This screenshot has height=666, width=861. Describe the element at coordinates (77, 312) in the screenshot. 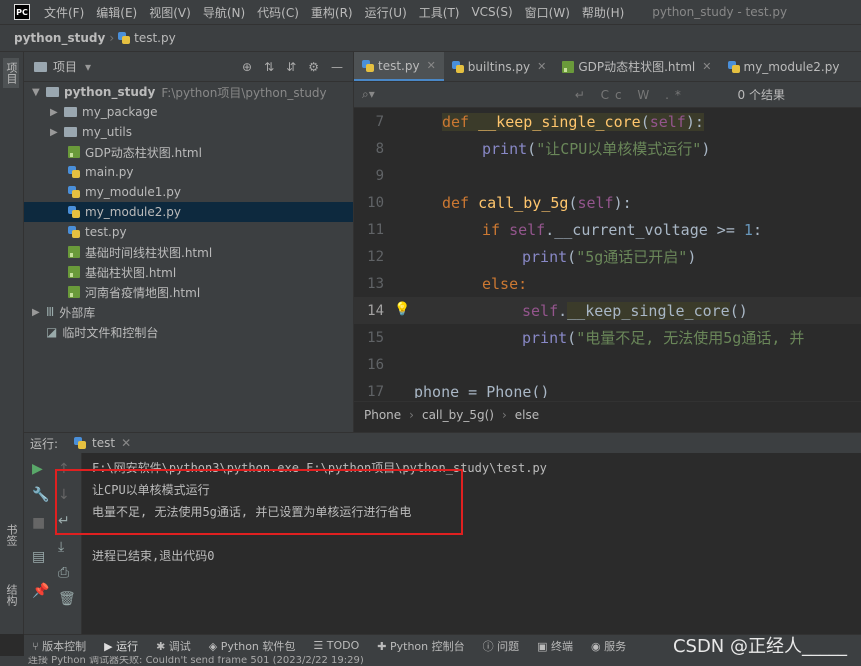

I see `tree-item-label: 外部库` at that location.